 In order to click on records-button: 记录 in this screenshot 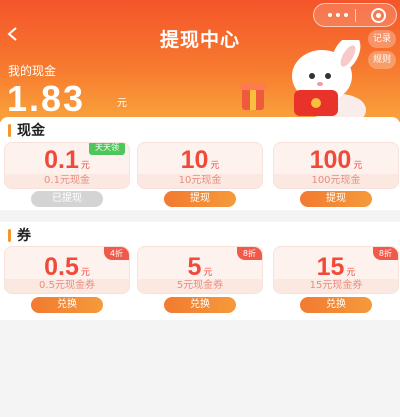, I will do `click(382, 39)`.